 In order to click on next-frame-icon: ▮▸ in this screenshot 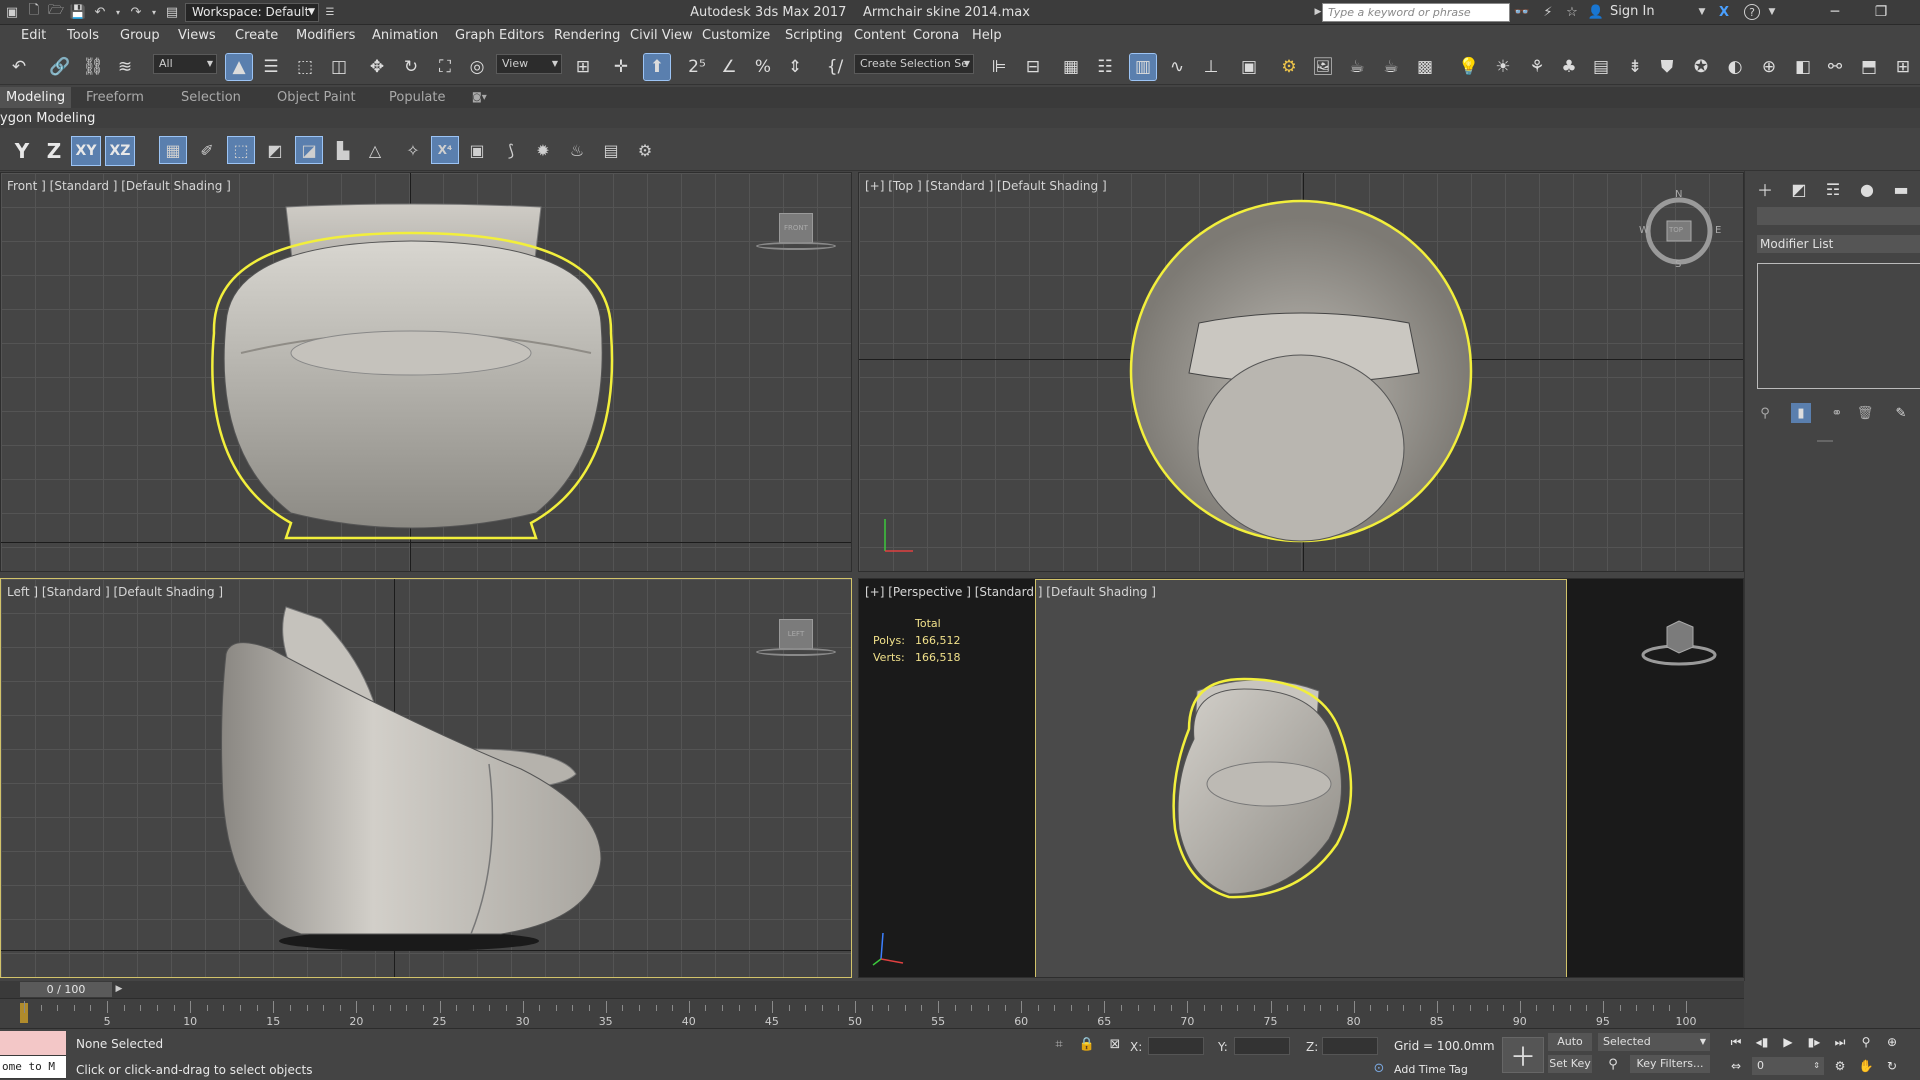, I will do `click(1814, 1042)`.